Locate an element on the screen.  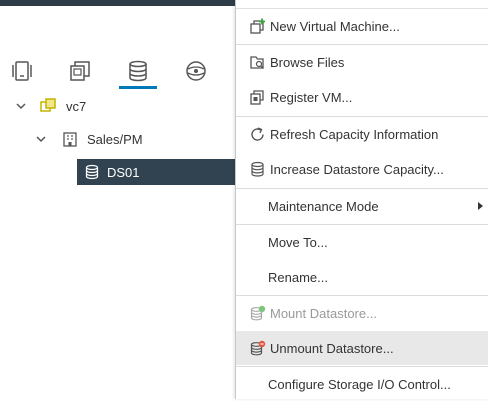
tab-networking is located at coordinates (196, 71).